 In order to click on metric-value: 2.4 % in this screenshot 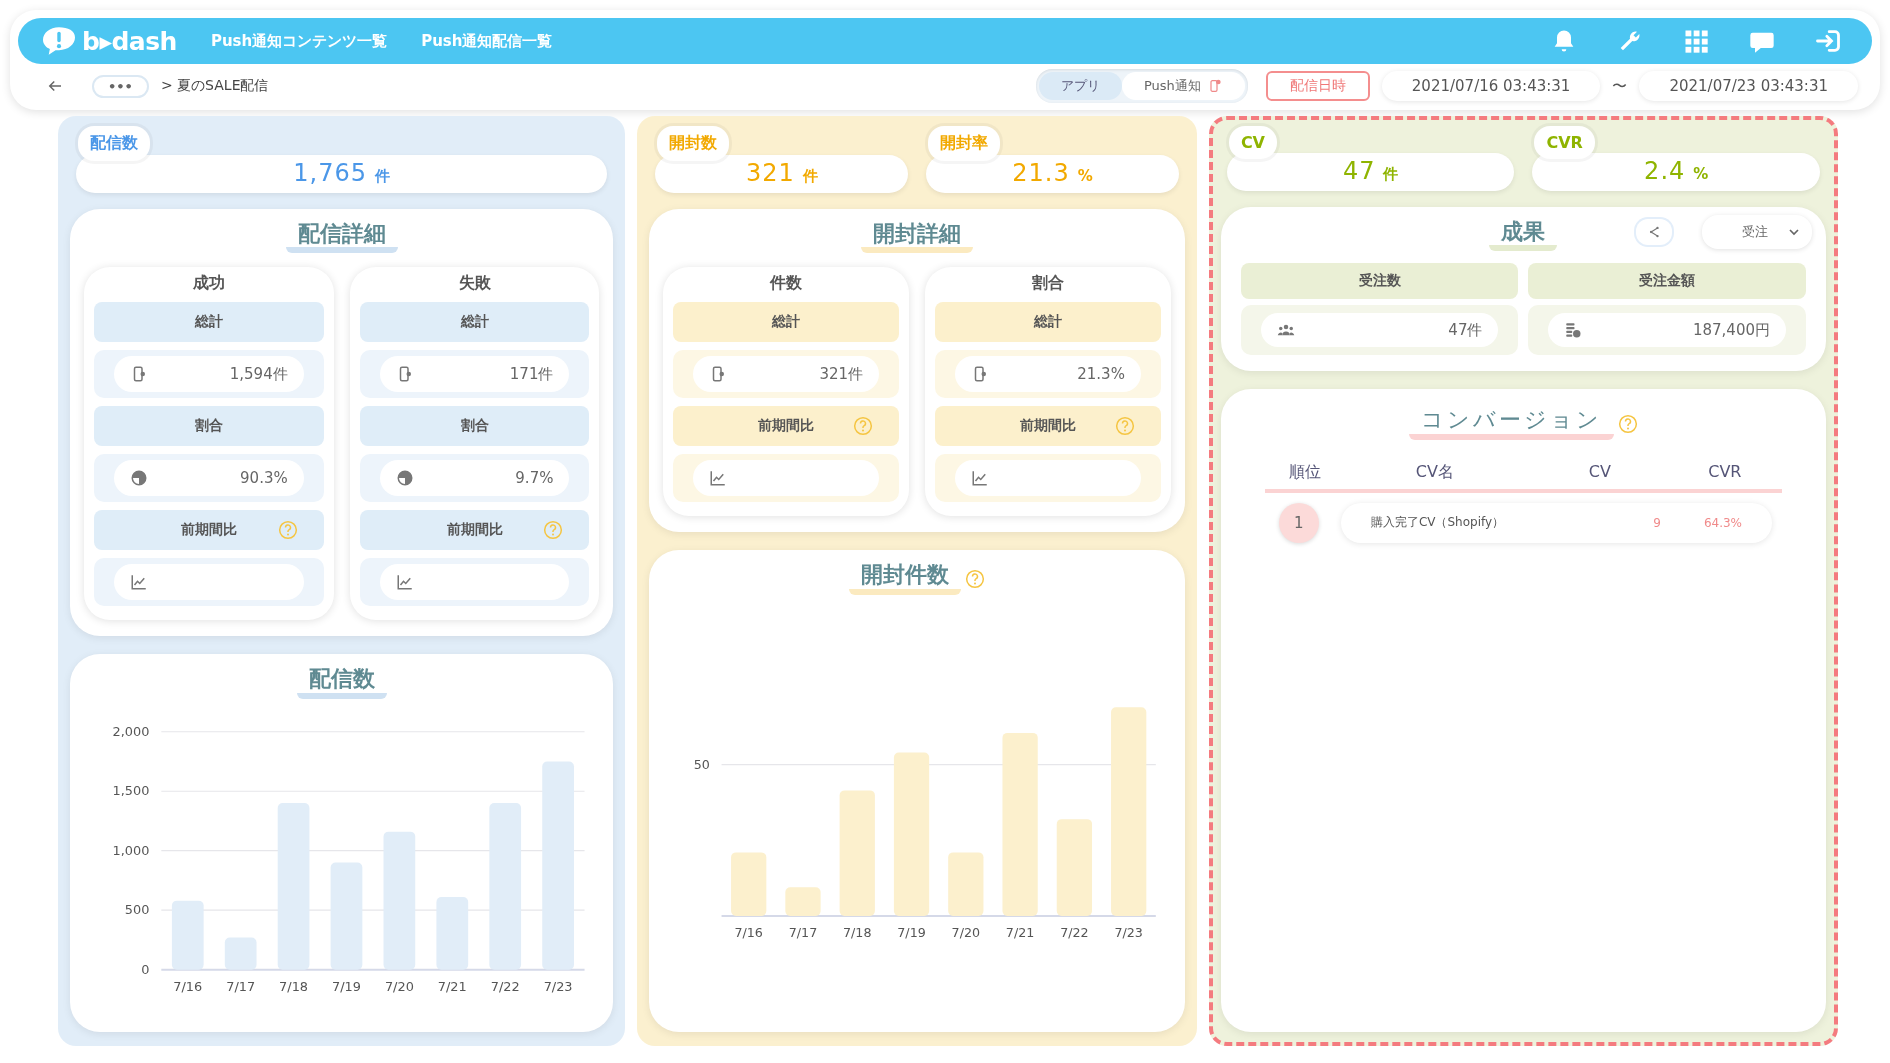, I will do `click(1676, 172)`.